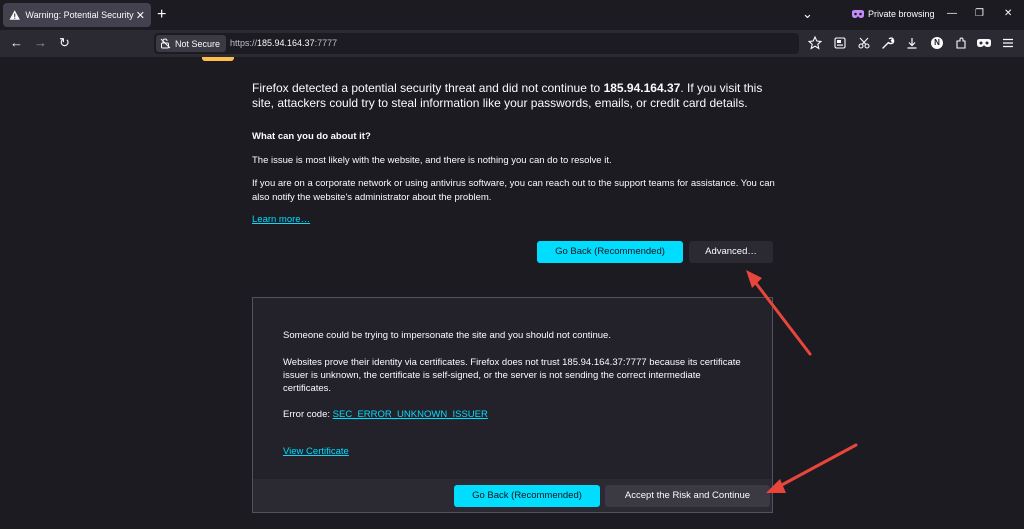 The height and width of the screenshot is (529, 1024). What do you see at coordinates (984, 43) in the screenshot?
I see `private-mask-toolbar-icon` at bounding box center [984, 43].